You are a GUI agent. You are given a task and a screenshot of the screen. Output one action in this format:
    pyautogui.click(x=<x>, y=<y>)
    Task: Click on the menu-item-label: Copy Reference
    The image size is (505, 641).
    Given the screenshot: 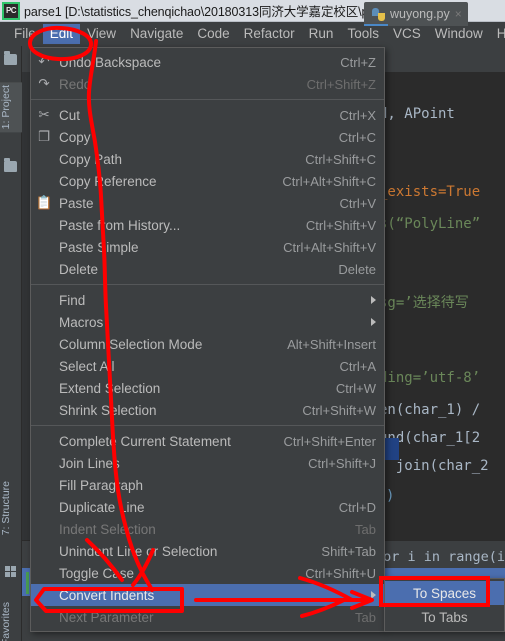 What is the action you would take?
    pyautogui.click(x=108, y=181)
    